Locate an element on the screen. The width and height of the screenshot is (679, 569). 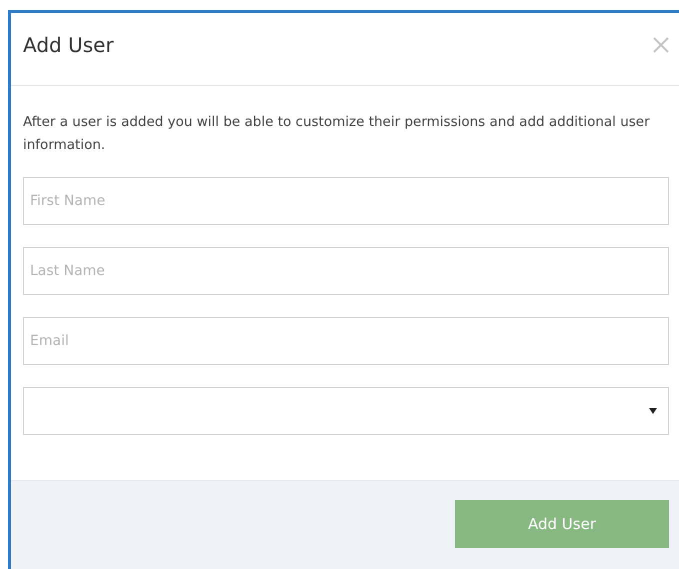
close-icon is located at coordinates (661, 45).